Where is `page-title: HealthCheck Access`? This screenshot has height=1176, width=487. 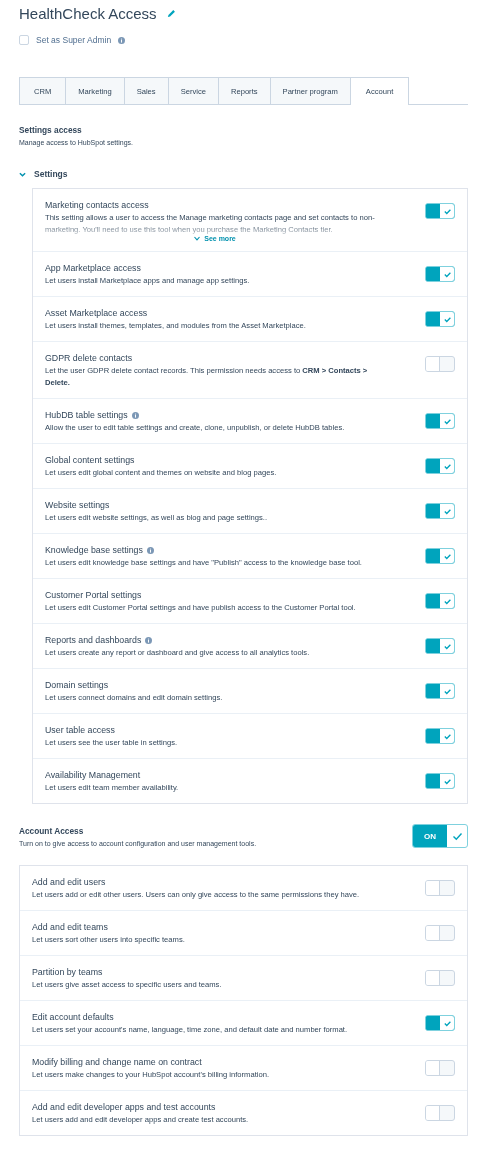 page-title: HealthCheck Access is located at coordinates (88, 13).